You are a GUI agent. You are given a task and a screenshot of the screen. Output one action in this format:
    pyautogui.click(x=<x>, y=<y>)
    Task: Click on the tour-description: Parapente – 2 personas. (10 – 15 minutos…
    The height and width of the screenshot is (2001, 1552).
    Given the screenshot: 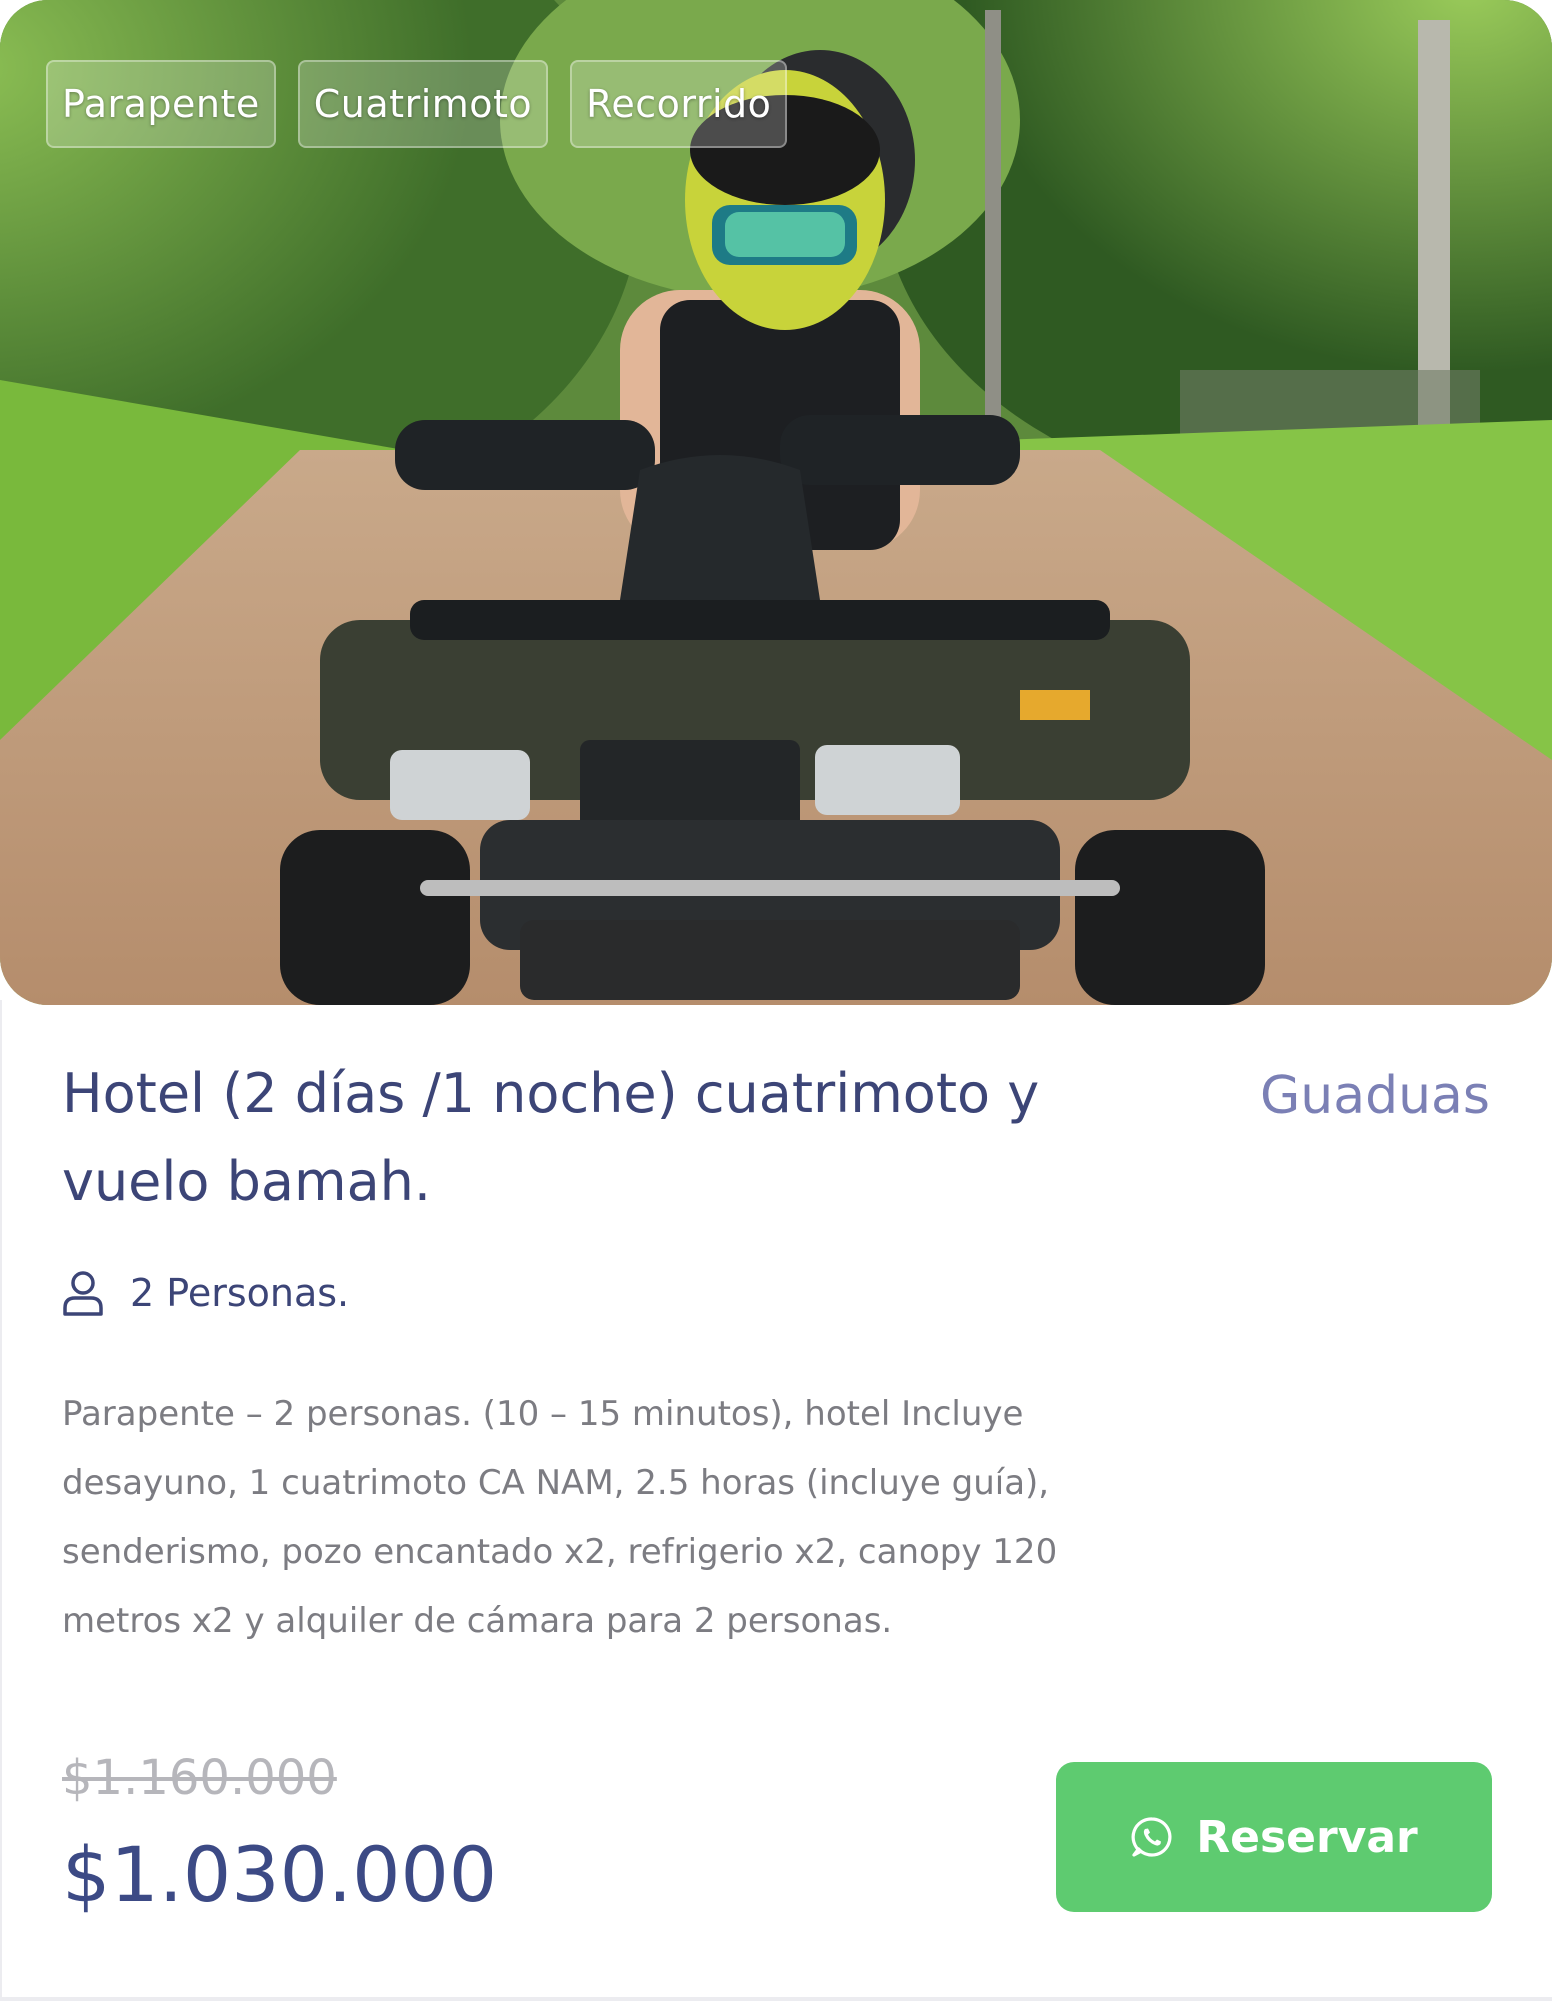 What is the action you would take?
    pyautogui.click(x=560, y=1517)
    